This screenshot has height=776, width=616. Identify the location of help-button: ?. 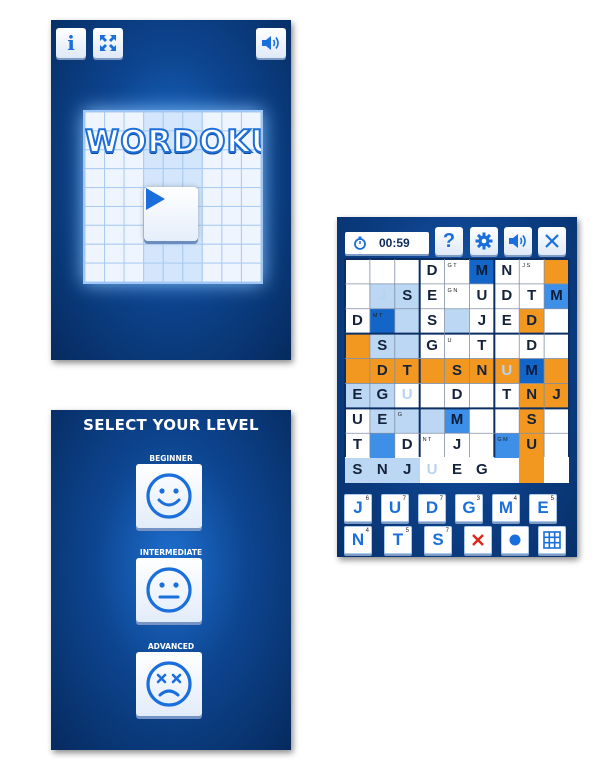
(449, 241).